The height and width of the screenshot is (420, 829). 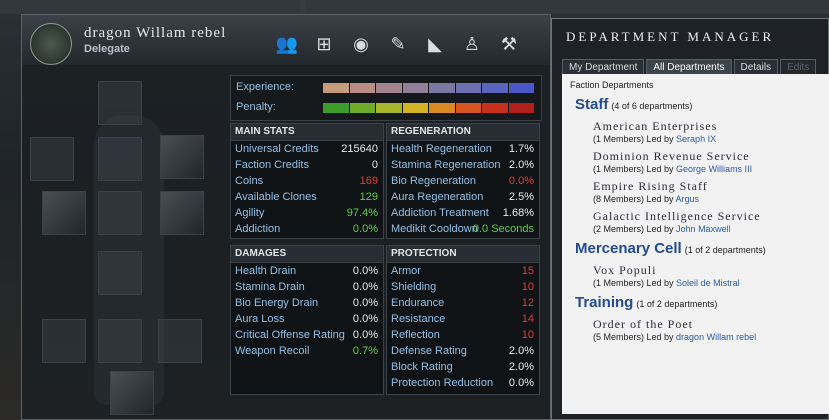 What do you see at coordinates (287, 44) in the screenshot?
I see `people-icon: 👥` at bounding box center [287, 44].